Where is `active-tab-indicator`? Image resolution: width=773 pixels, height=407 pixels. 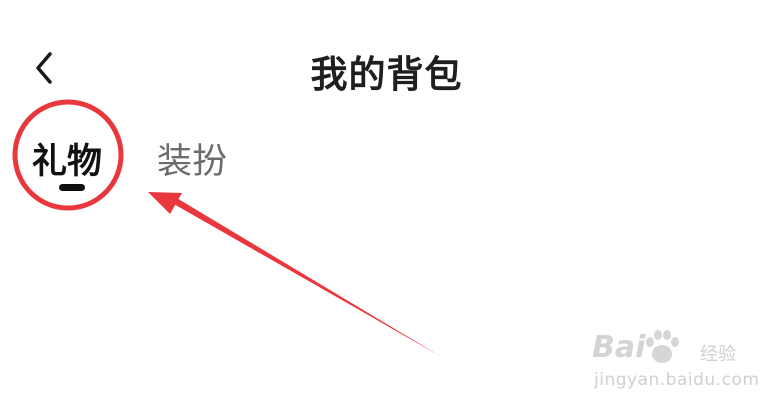
active-tab-indicator is located at coordinates (72, 187).